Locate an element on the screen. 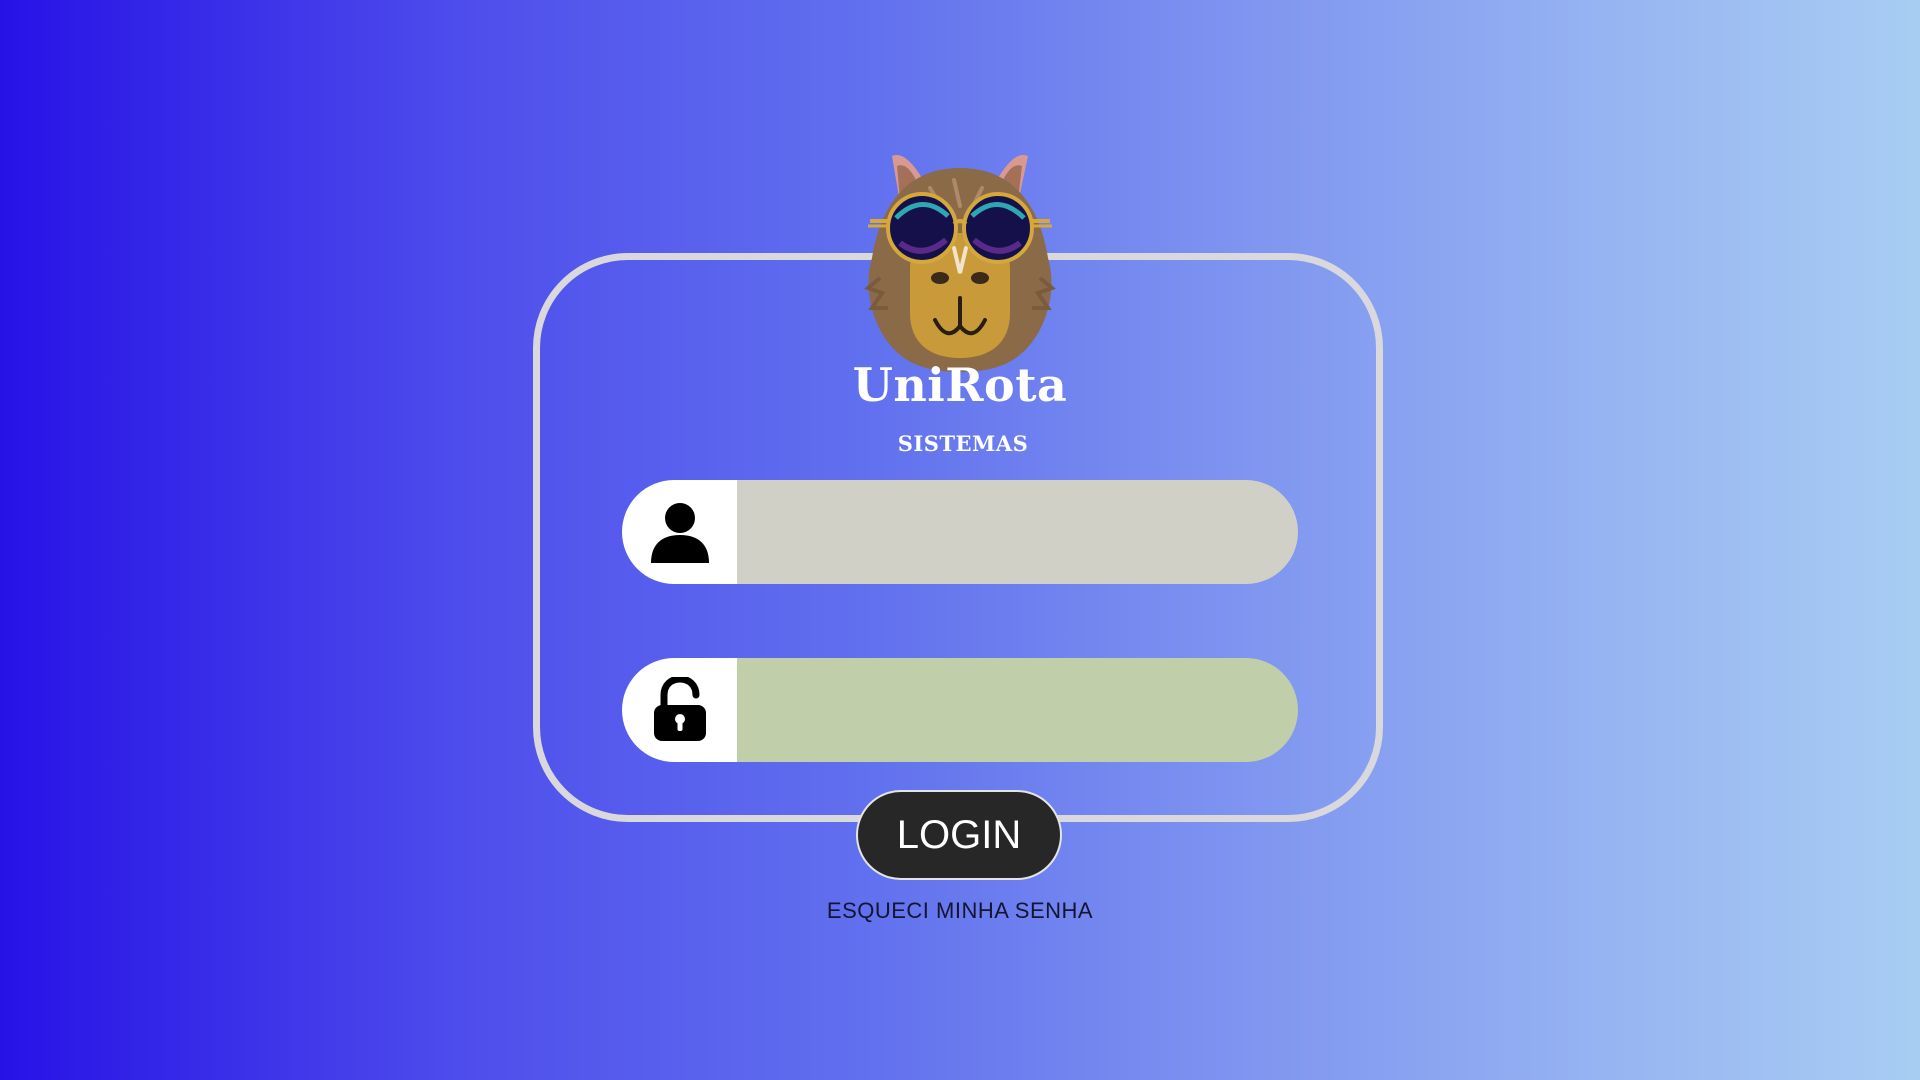 This screenshot has width=1920, height=1080. password-input is located at coordinates (1017, 710).